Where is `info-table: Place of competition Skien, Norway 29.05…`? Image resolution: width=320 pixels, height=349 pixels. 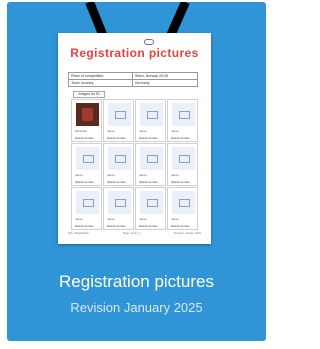
info-table: Place of competition Skien, Norway 29.05… is located at coordinates (133, 79).